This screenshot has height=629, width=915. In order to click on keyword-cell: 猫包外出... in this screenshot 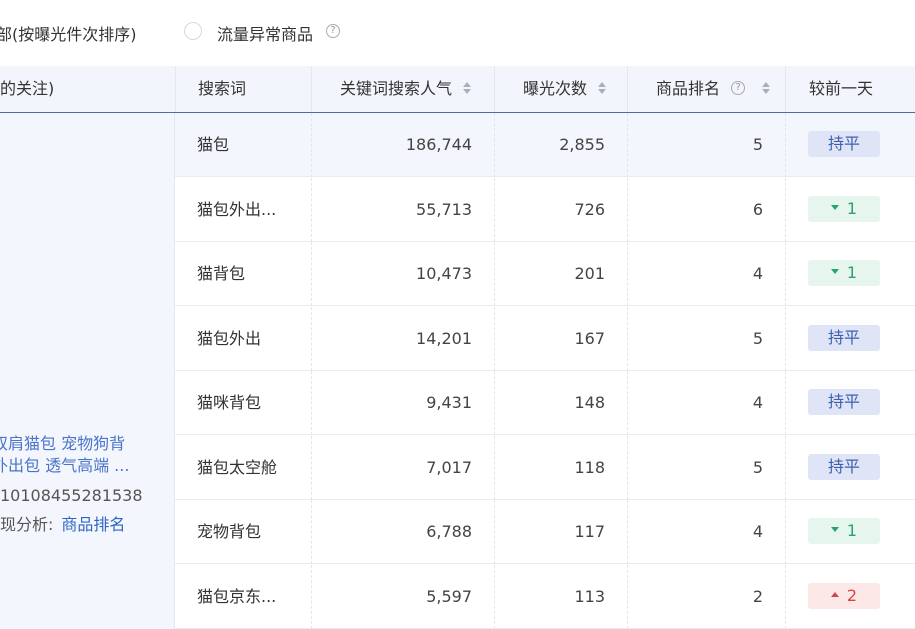, I will do `click(237, 209)`.